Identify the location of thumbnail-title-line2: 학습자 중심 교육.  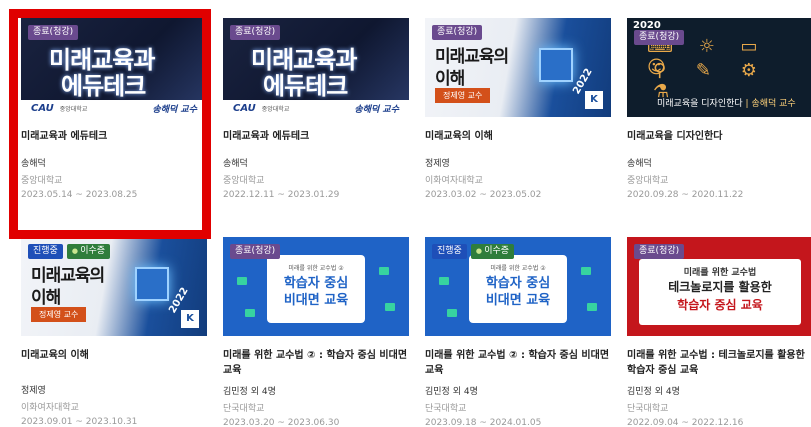
(720, 305).